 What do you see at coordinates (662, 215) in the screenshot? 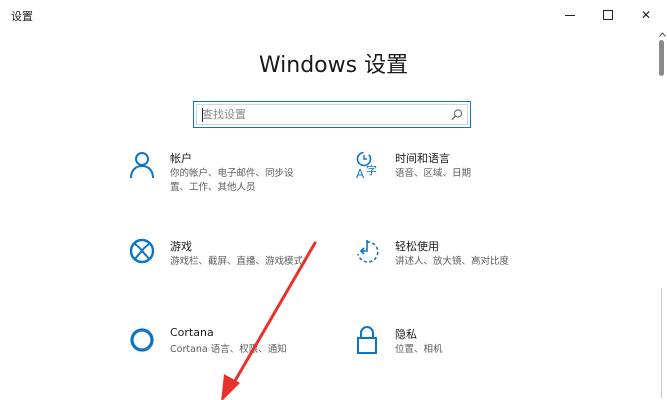
I see `vertical-scrollbar` at bounding box center [662, 215].